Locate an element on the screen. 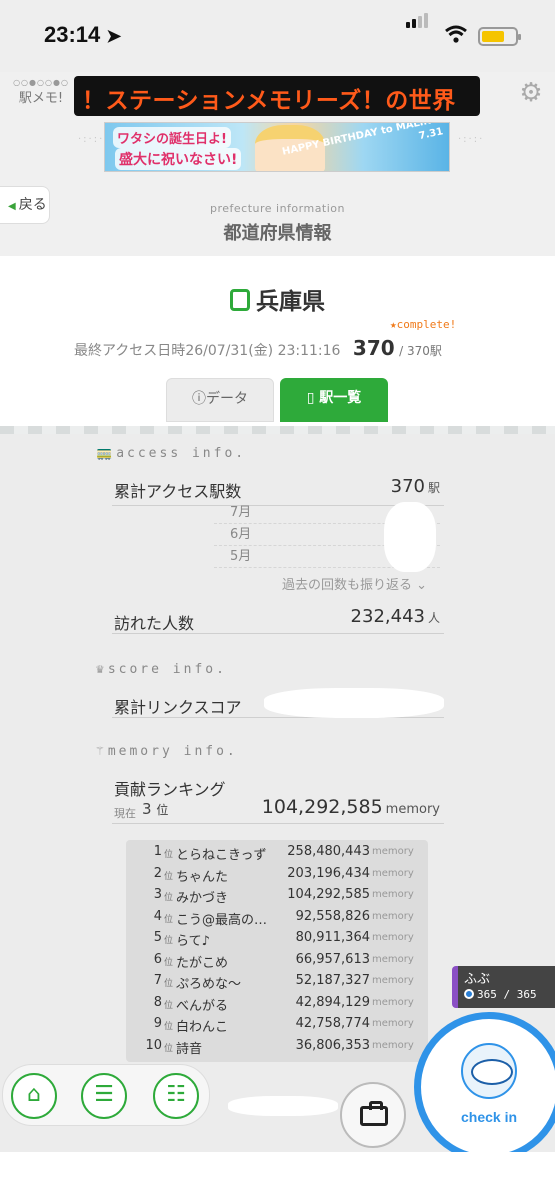 Image resolution: width=555 pixels, height=1200 pixels. crown-icon: ♛ is located at coordinates (100, 669).